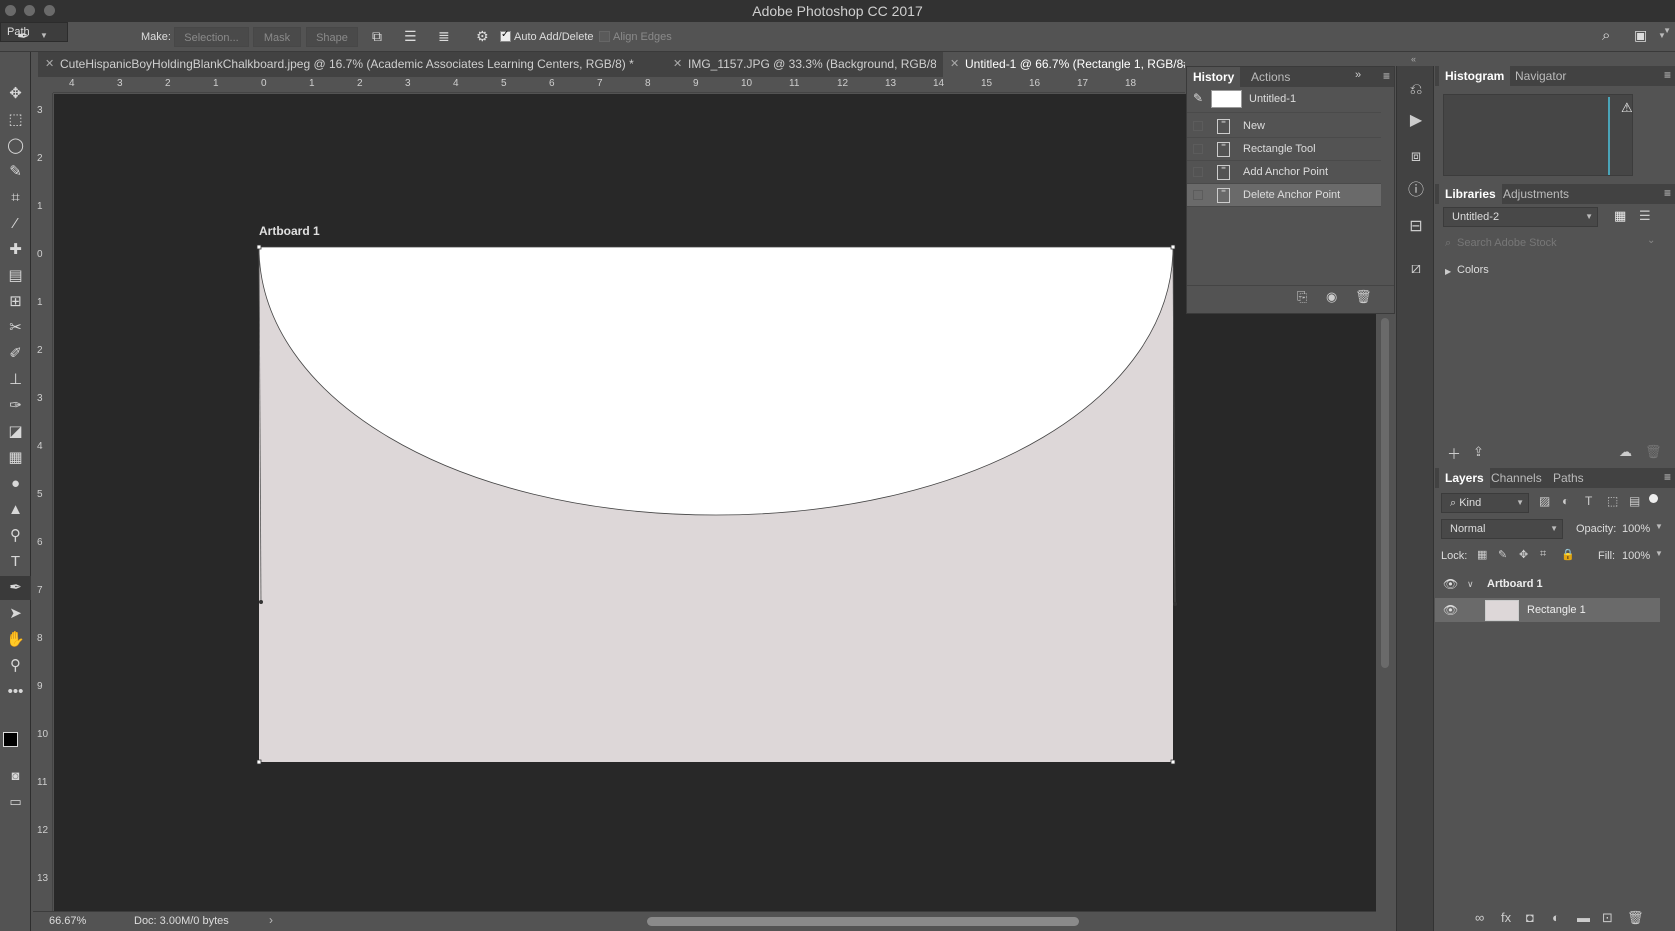  Describe the element at coordinates (1651, 240) in the screenshot. I see `chevron-down-icon: ⌄` at that location.